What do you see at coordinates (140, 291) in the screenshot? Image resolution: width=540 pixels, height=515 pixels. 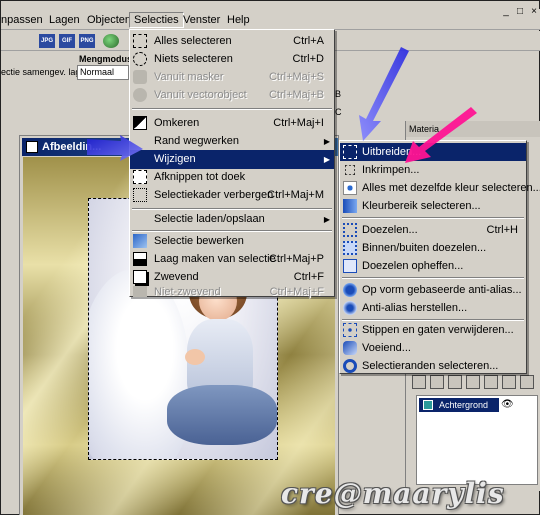 I see `defloat-icon` at bounding box center [140, 291].